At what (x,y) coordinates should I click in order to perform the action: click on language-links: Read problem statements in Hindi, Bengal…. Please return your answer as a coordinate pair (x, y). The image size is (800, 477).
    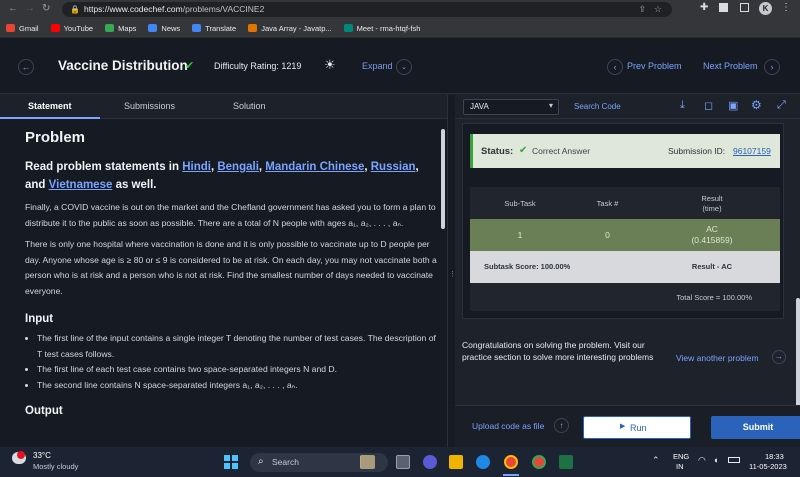
    Looking at the image, I should click on (222, 176).